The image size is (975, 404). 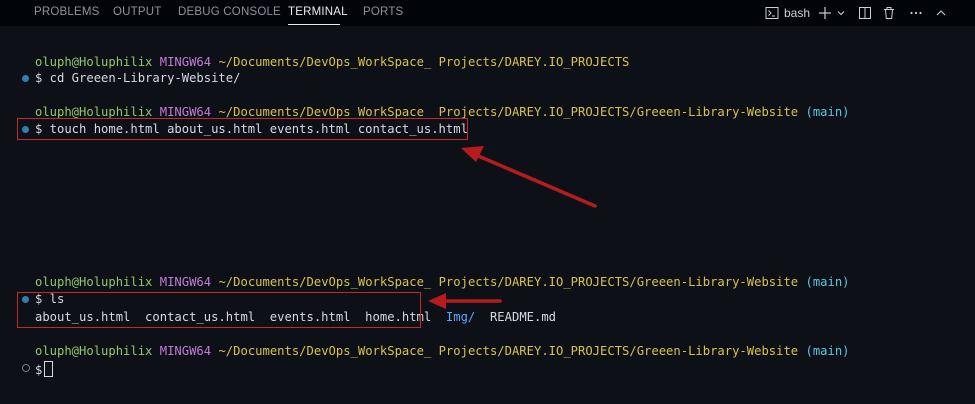 What do you see at coordinates (465, 301) in the screenshot?
I see `arrow-to-ls` at bounding box center [465, 301].